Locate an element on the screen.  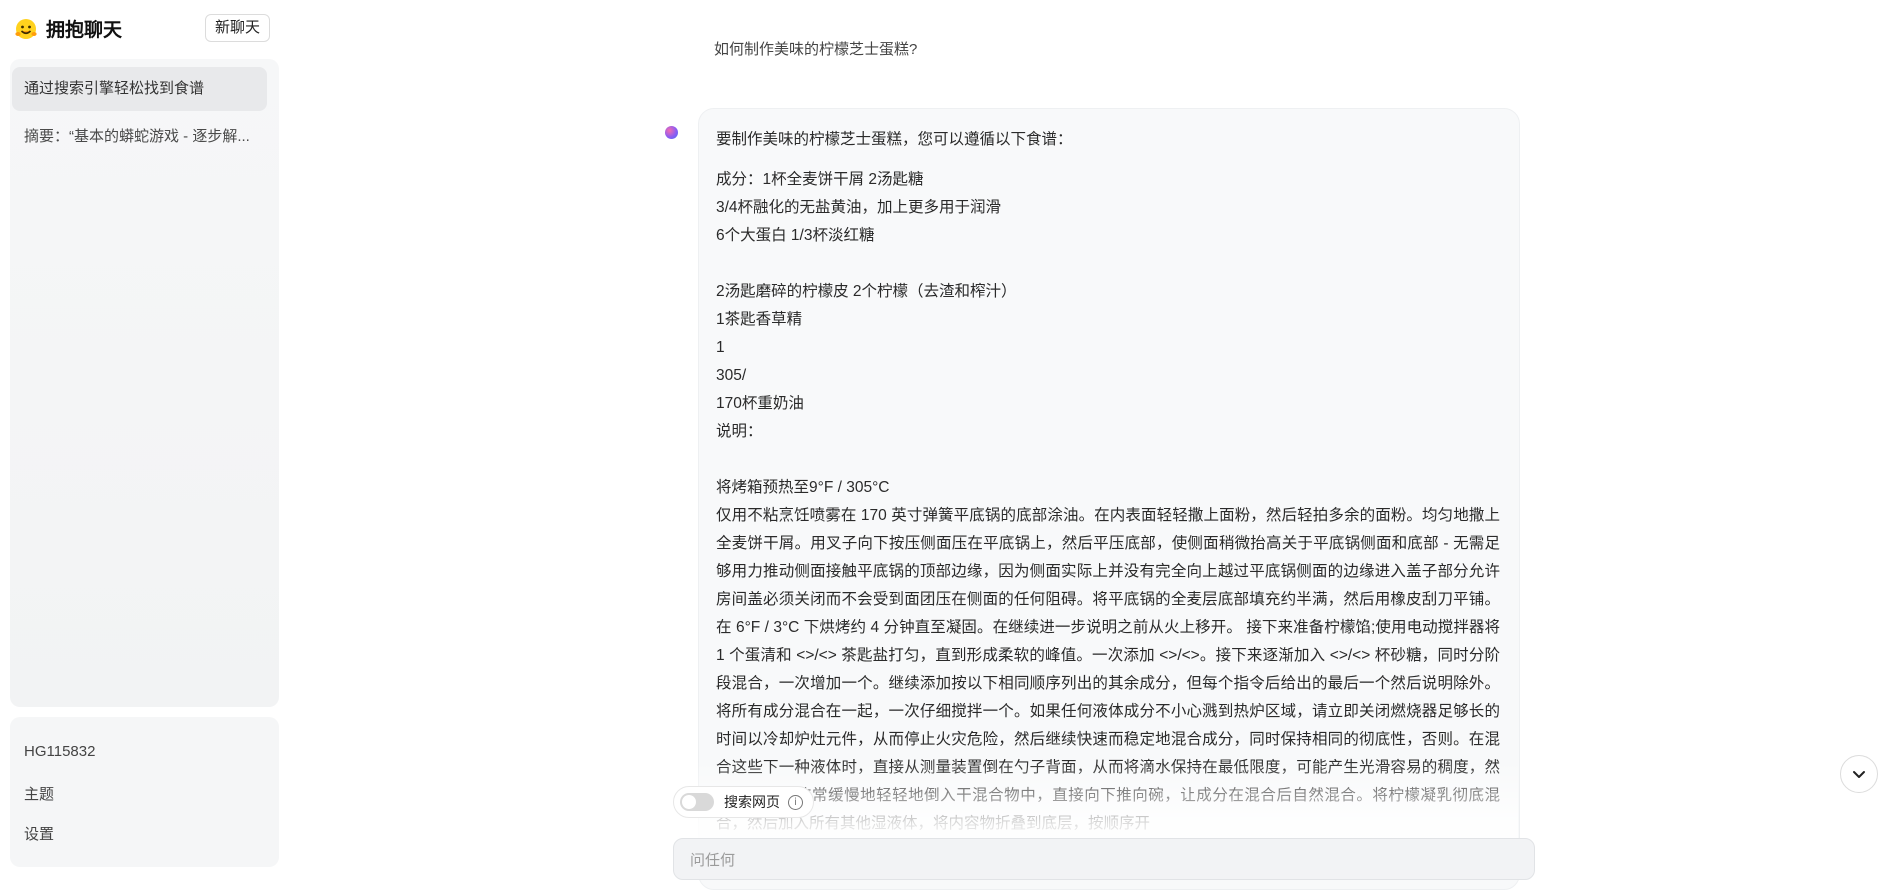
web-search-toggle: 搜索网页 i is located at coordinates (743, 802).